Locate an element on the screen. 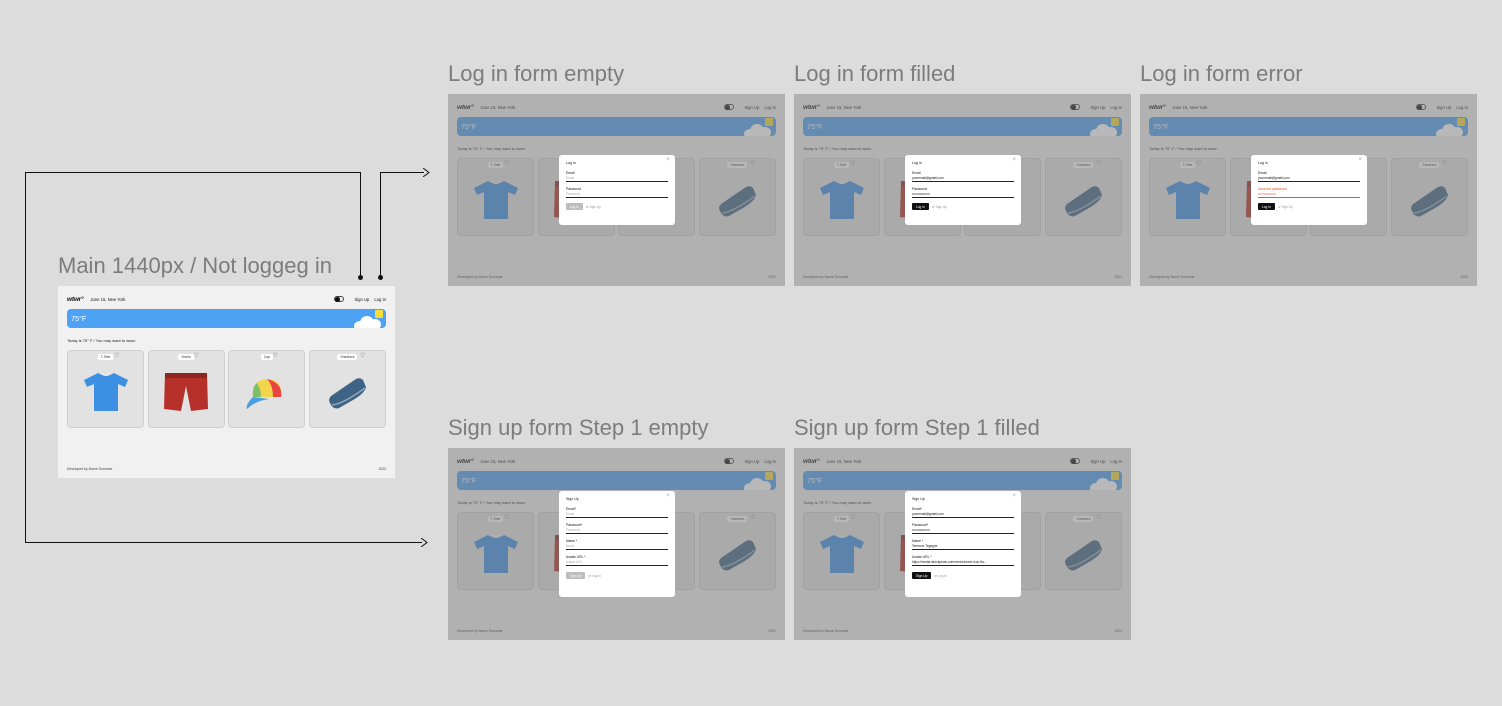  avatar-input: Avatar URL is located at coordinates (617, 563).